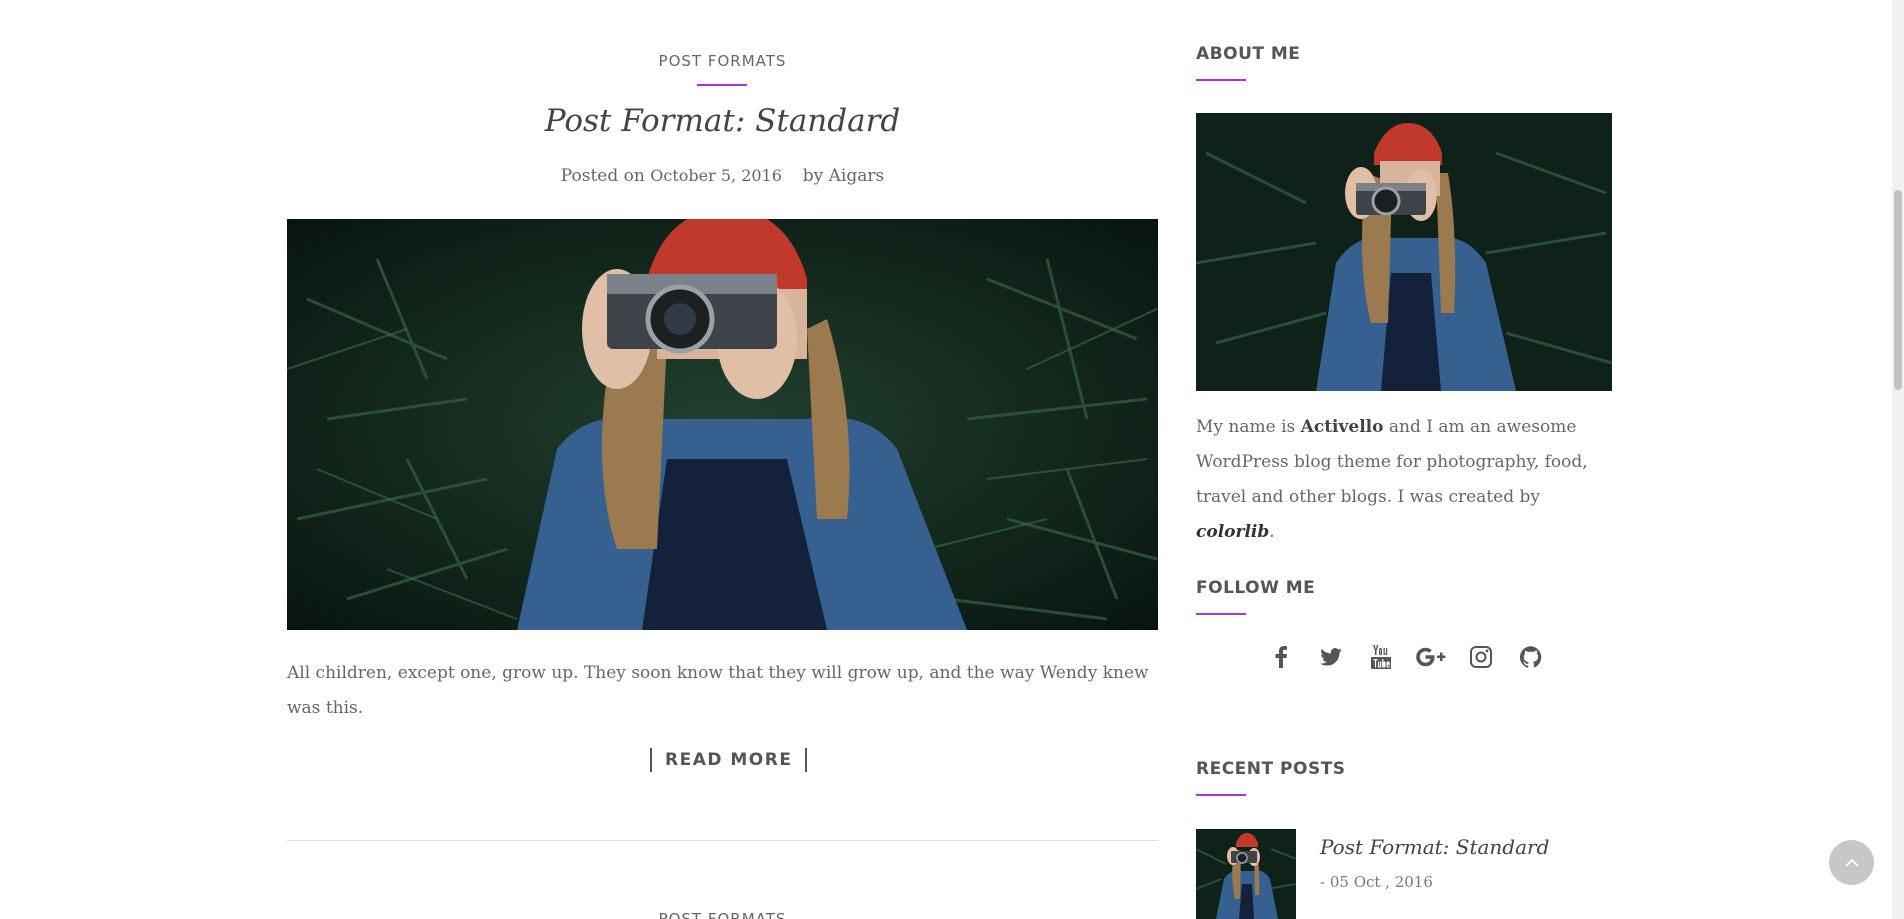  Describe the element at coordinates (722, 61) in the screenshot. I see `post-category: POST FORMATS` at that location.